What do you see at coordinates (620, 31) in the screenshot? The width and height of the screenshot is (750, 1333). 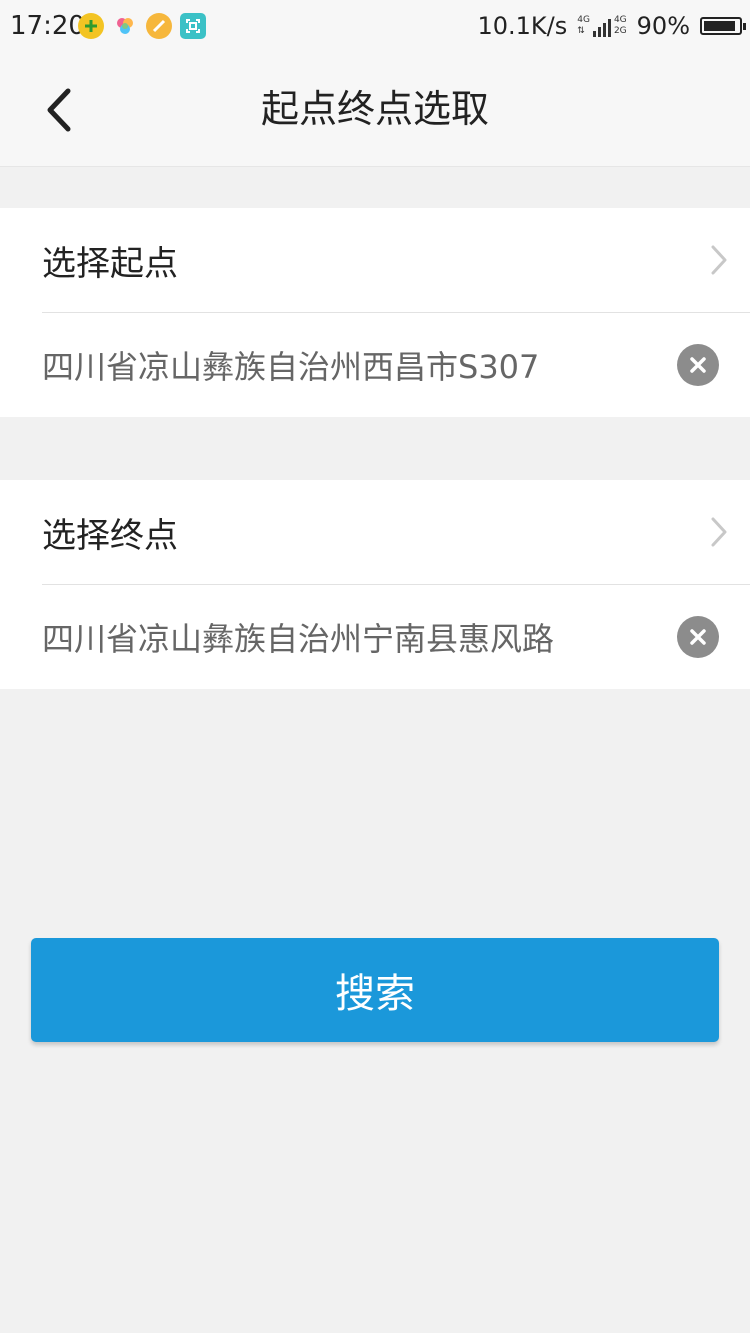 I see `net-type-bottom-label: 2G` at bounding box center [620, 31].